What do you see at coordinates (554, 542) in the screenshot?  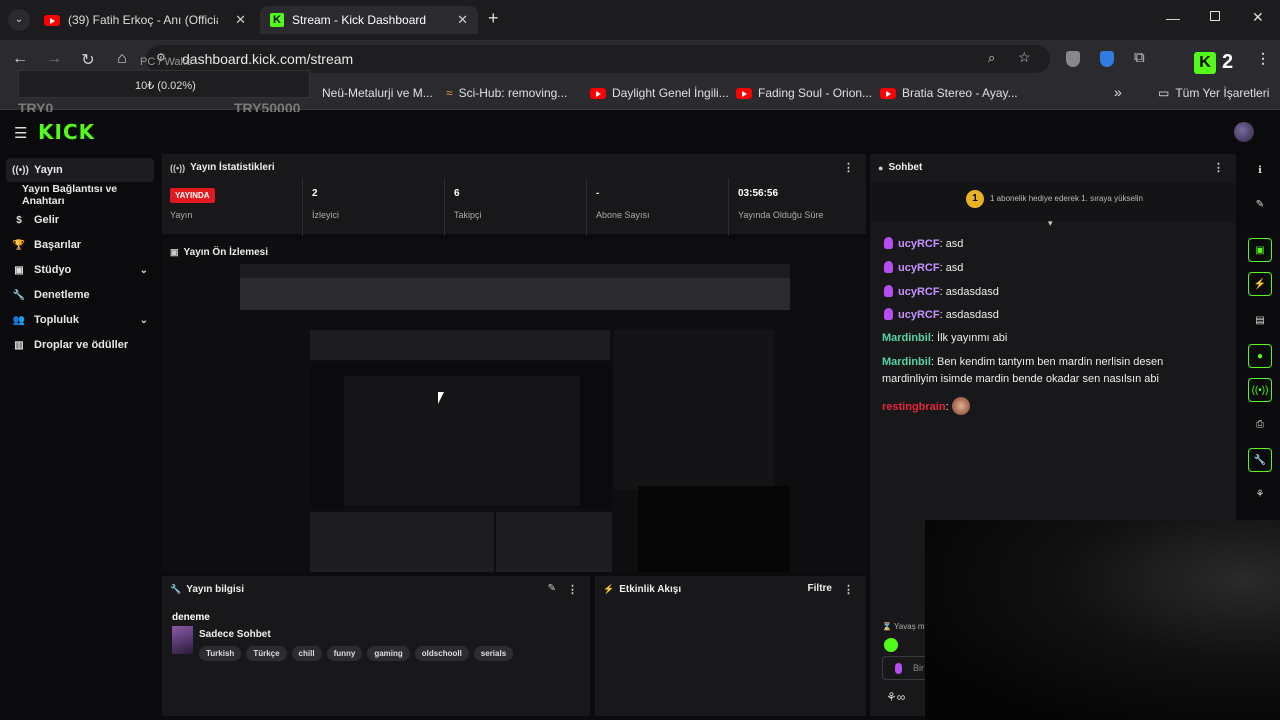 I see `preview-activity` at bounding box center [554, 542].